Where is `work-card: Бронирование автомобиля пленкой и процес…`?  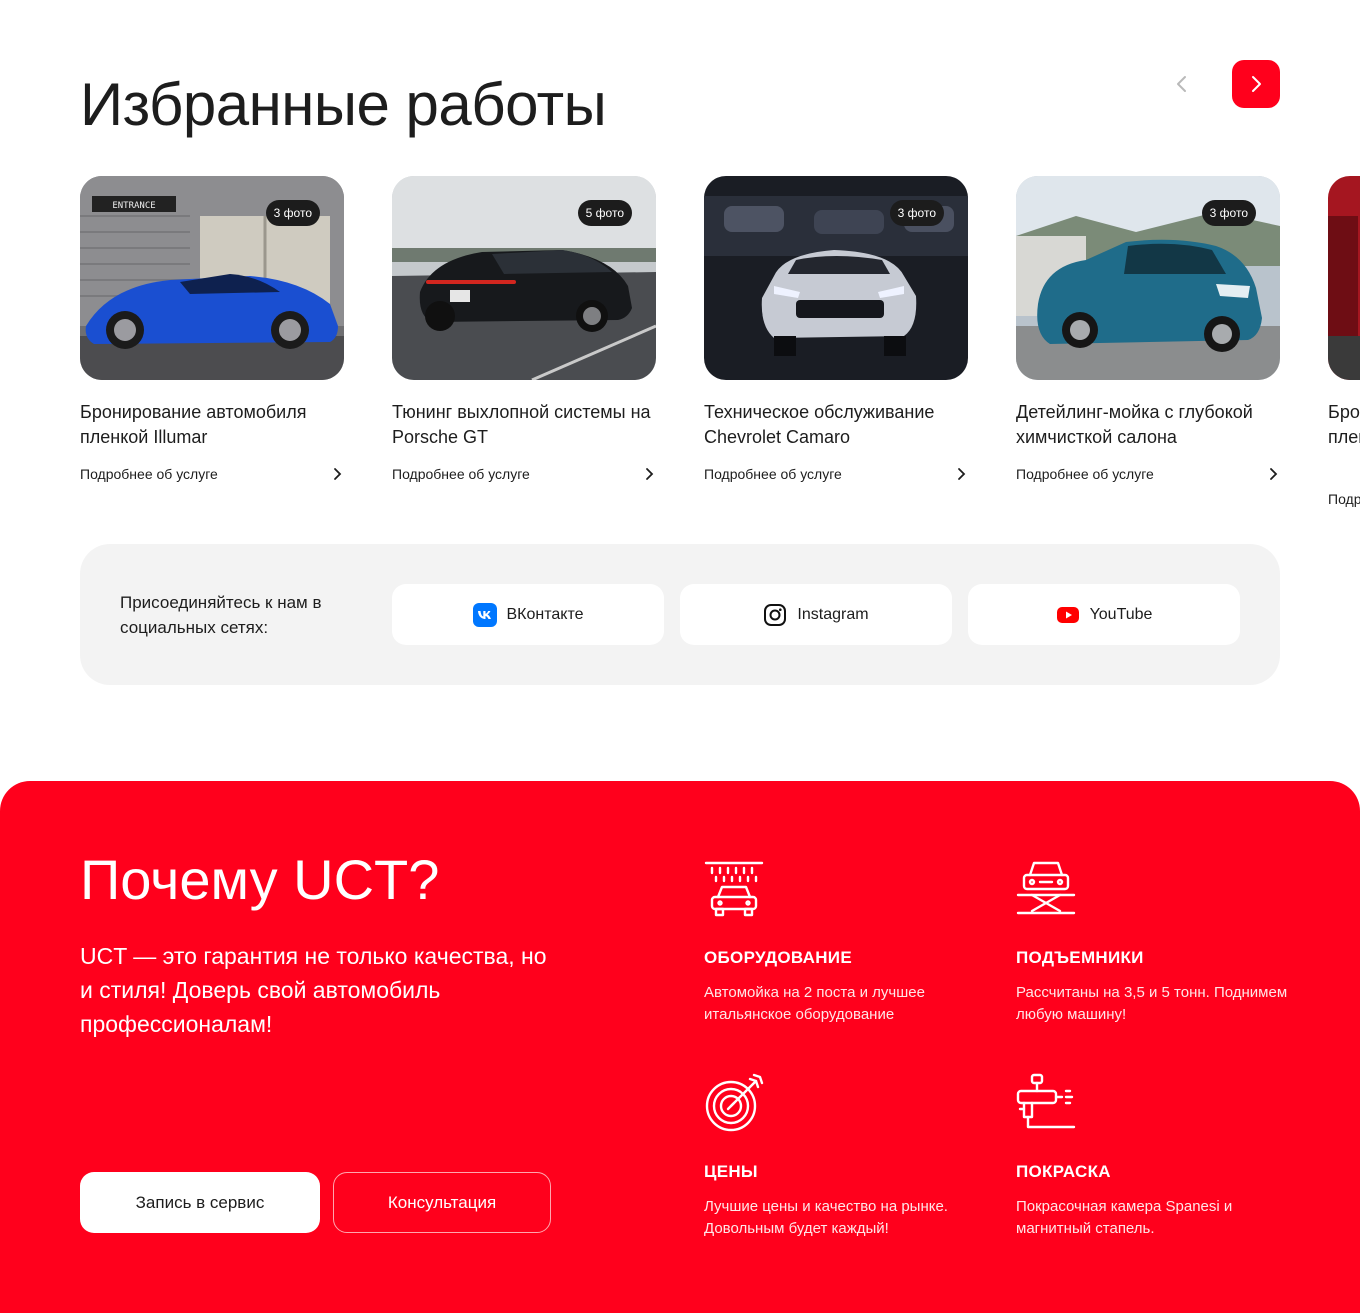
work-card: Бронирование автомобиля пленкой и процес… is located at coordinates (1344, 341).